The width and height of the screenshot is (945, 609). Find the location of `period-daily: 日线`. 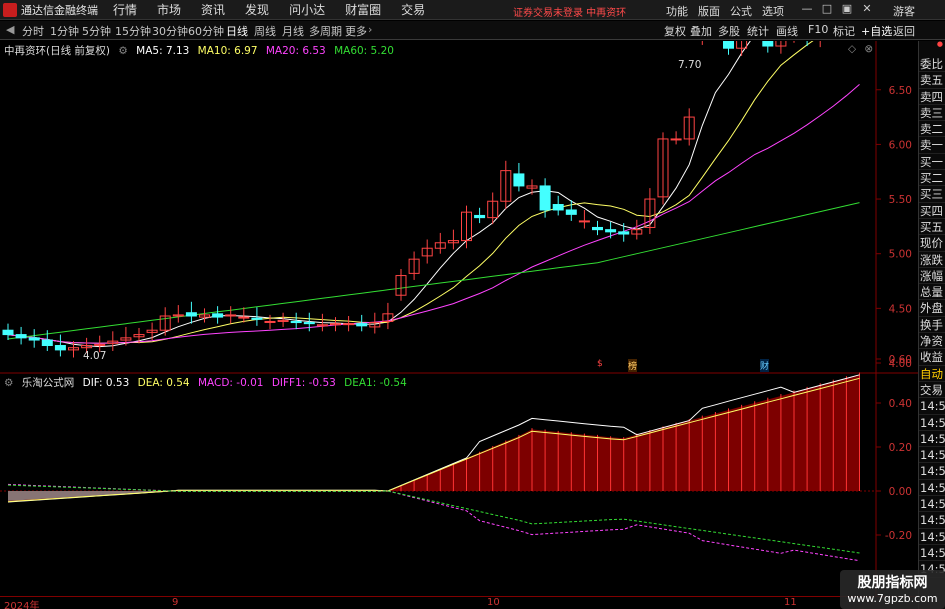

period-daily: 日线 is located at coordinates (237, 31).